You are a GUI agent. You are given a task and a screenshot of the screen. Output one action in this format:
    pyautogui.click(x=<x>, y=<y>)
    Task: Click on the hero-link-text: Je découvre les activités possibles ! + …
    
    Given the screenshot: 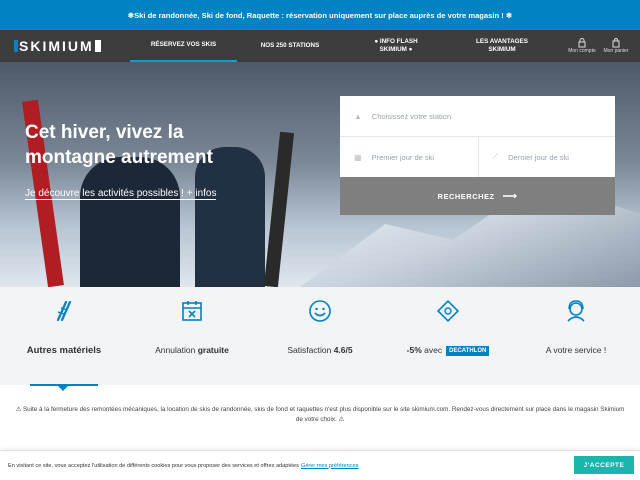 What is the action you would take?
    pyautogui.click(x=121, y=194)
    